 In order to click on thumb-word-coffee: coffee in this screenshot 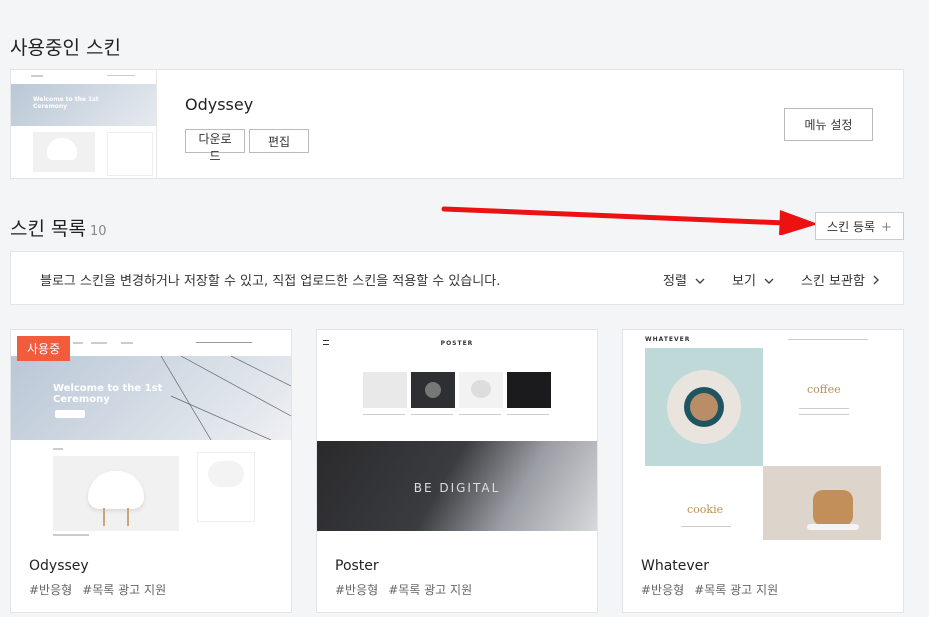, I will do `click(824, 389)`.